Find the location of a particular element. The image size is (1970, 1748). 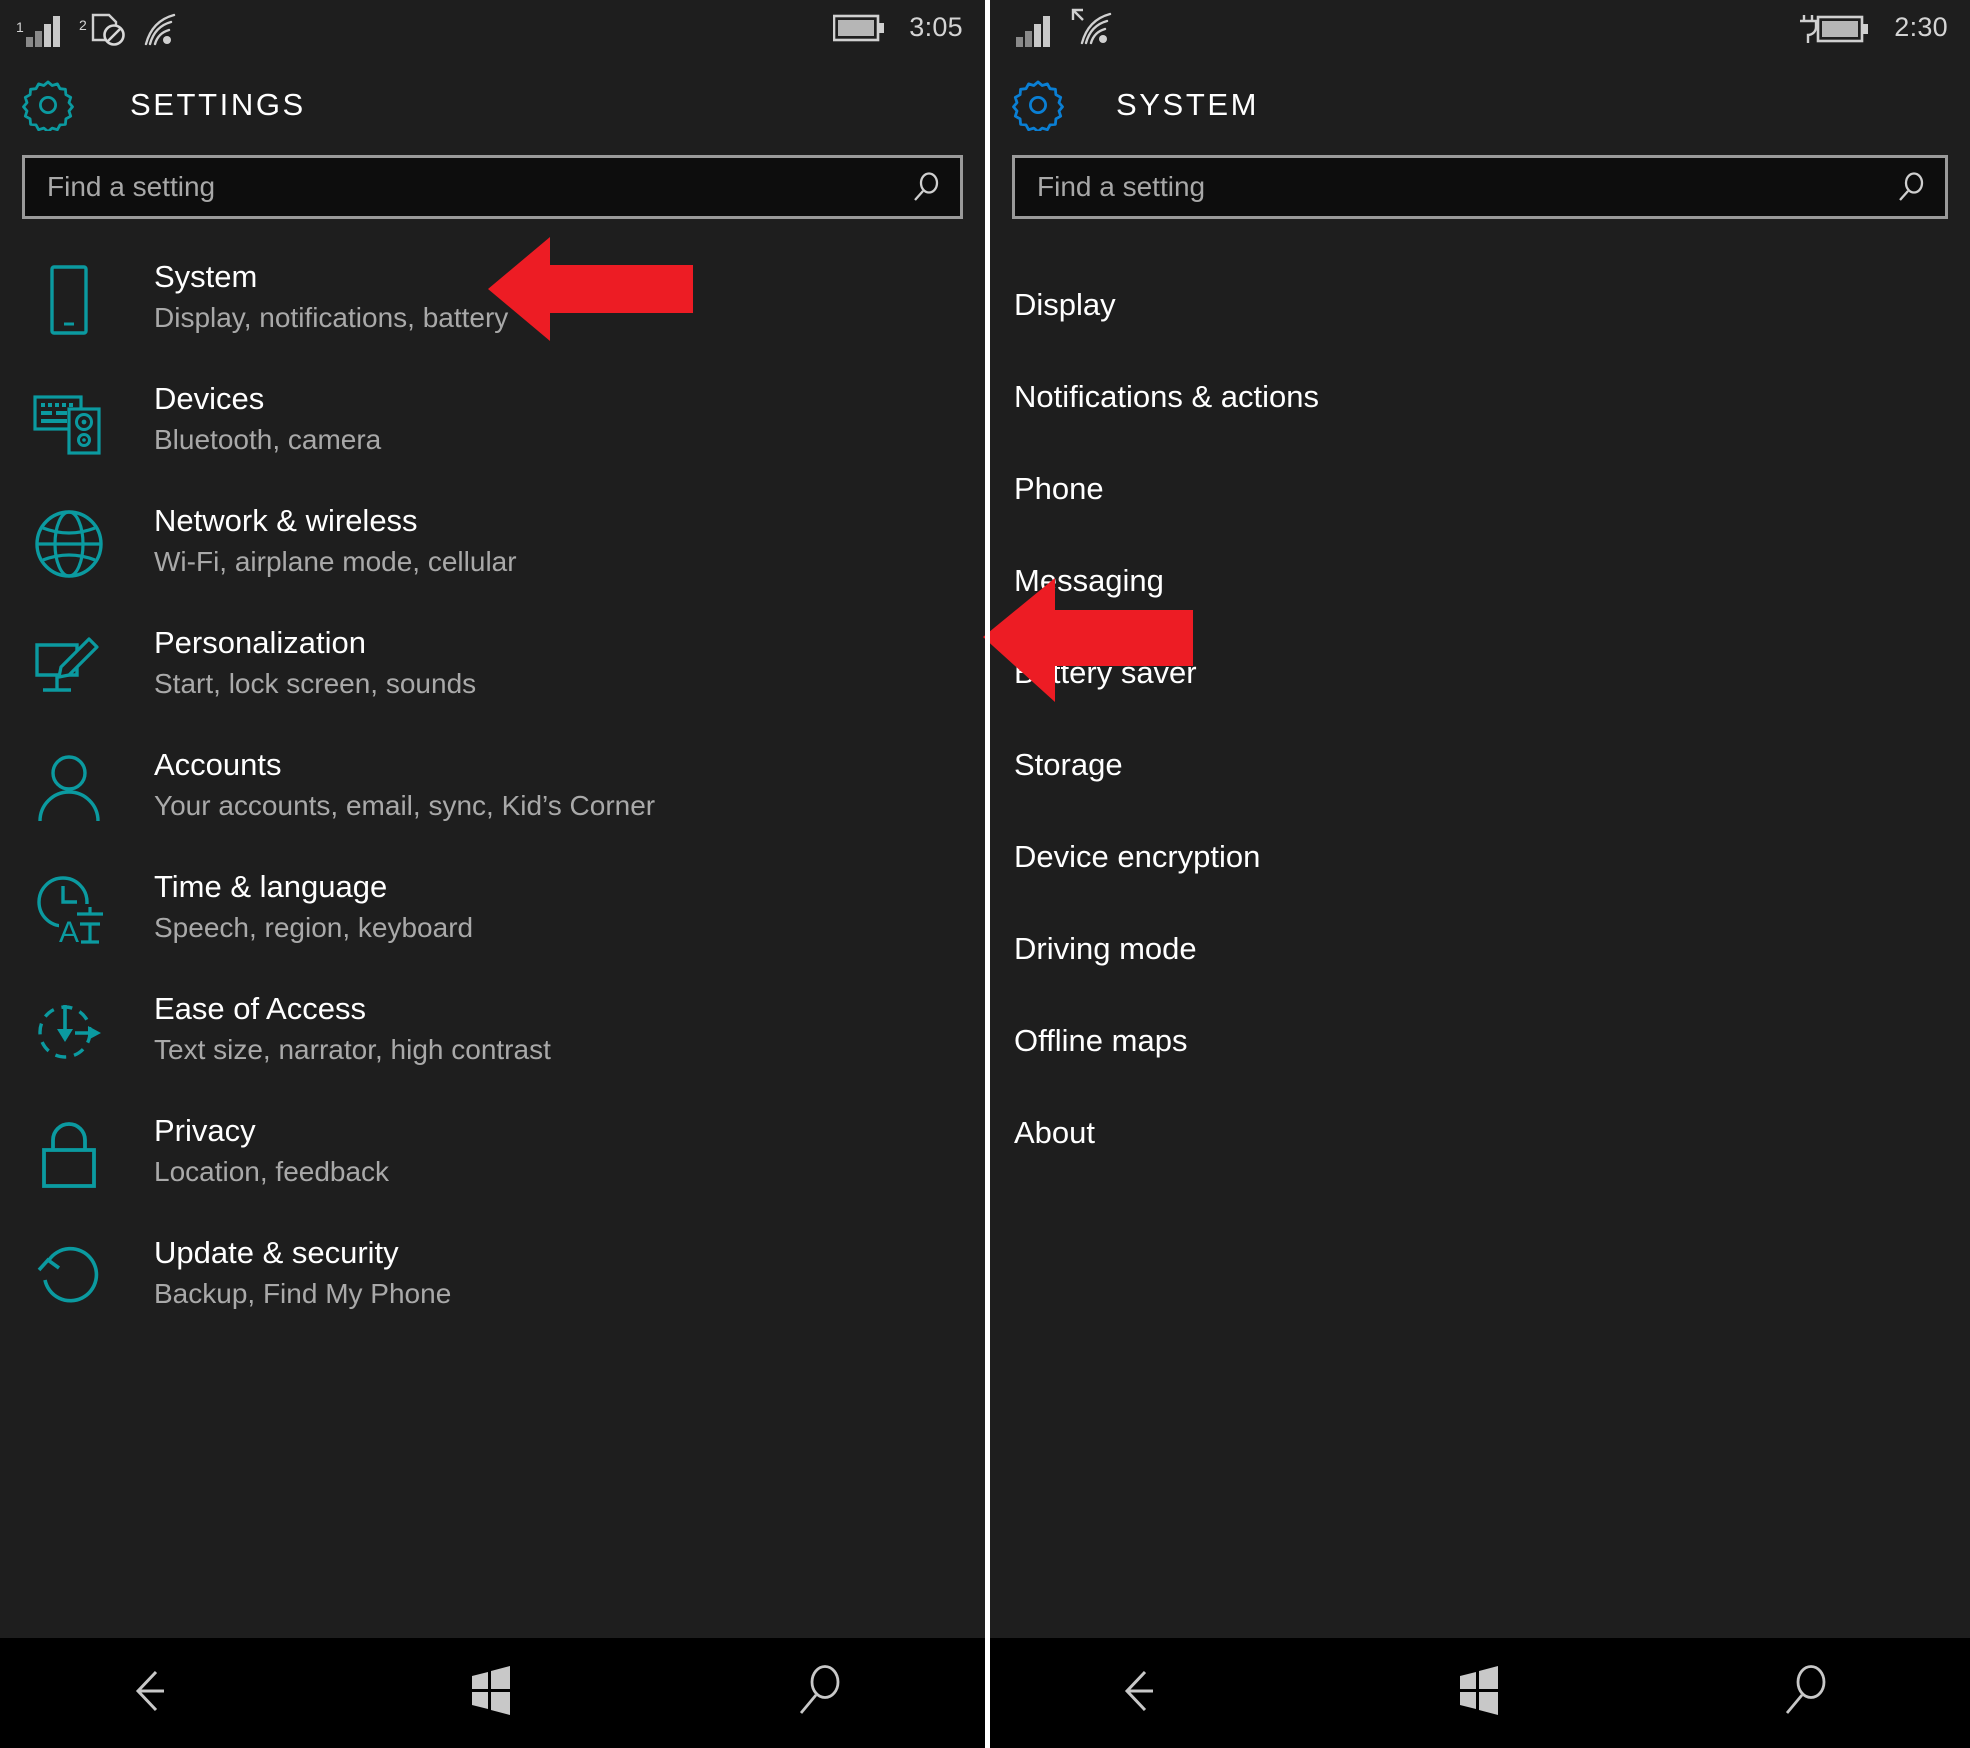

sim2-label: 2 is located at coordinates (83, 25).